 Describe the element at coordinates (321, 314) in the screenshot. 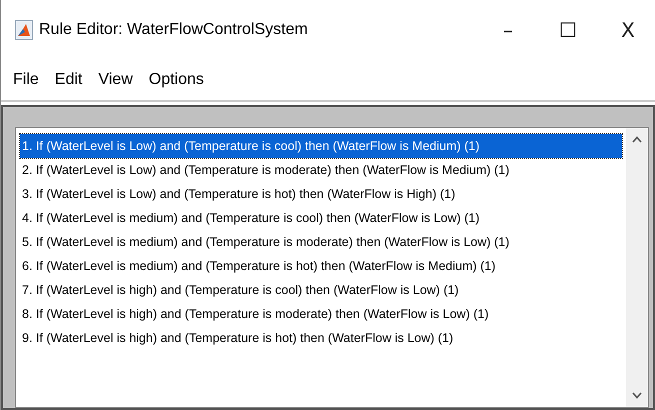

I see `rule-item: 8. If (WaterLevel is high) and (Temperature is moderate) then (WaterFlow is Low) (1)` at that location.